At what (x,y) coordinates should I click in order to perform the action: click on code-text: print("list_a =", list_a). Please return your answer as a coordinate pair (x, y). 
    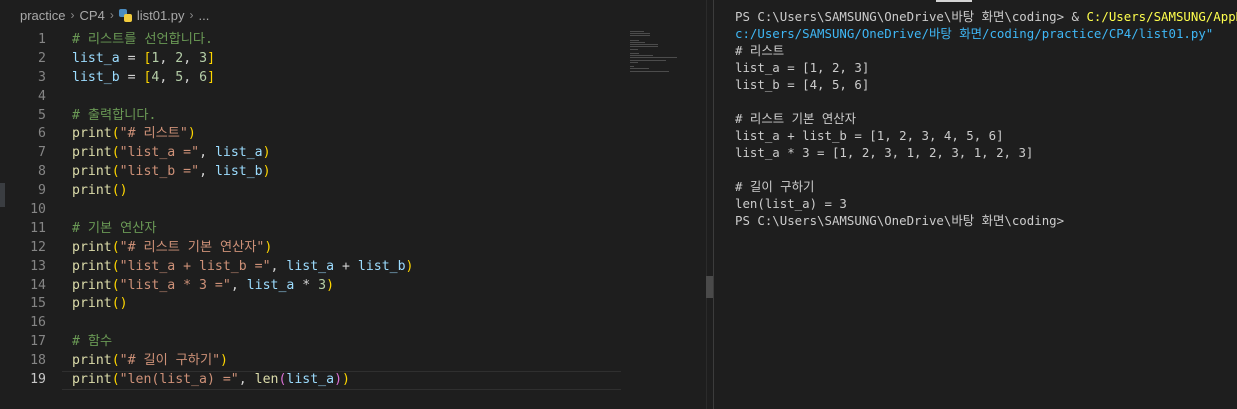
    Looking at the image, I should click on (171, 153).